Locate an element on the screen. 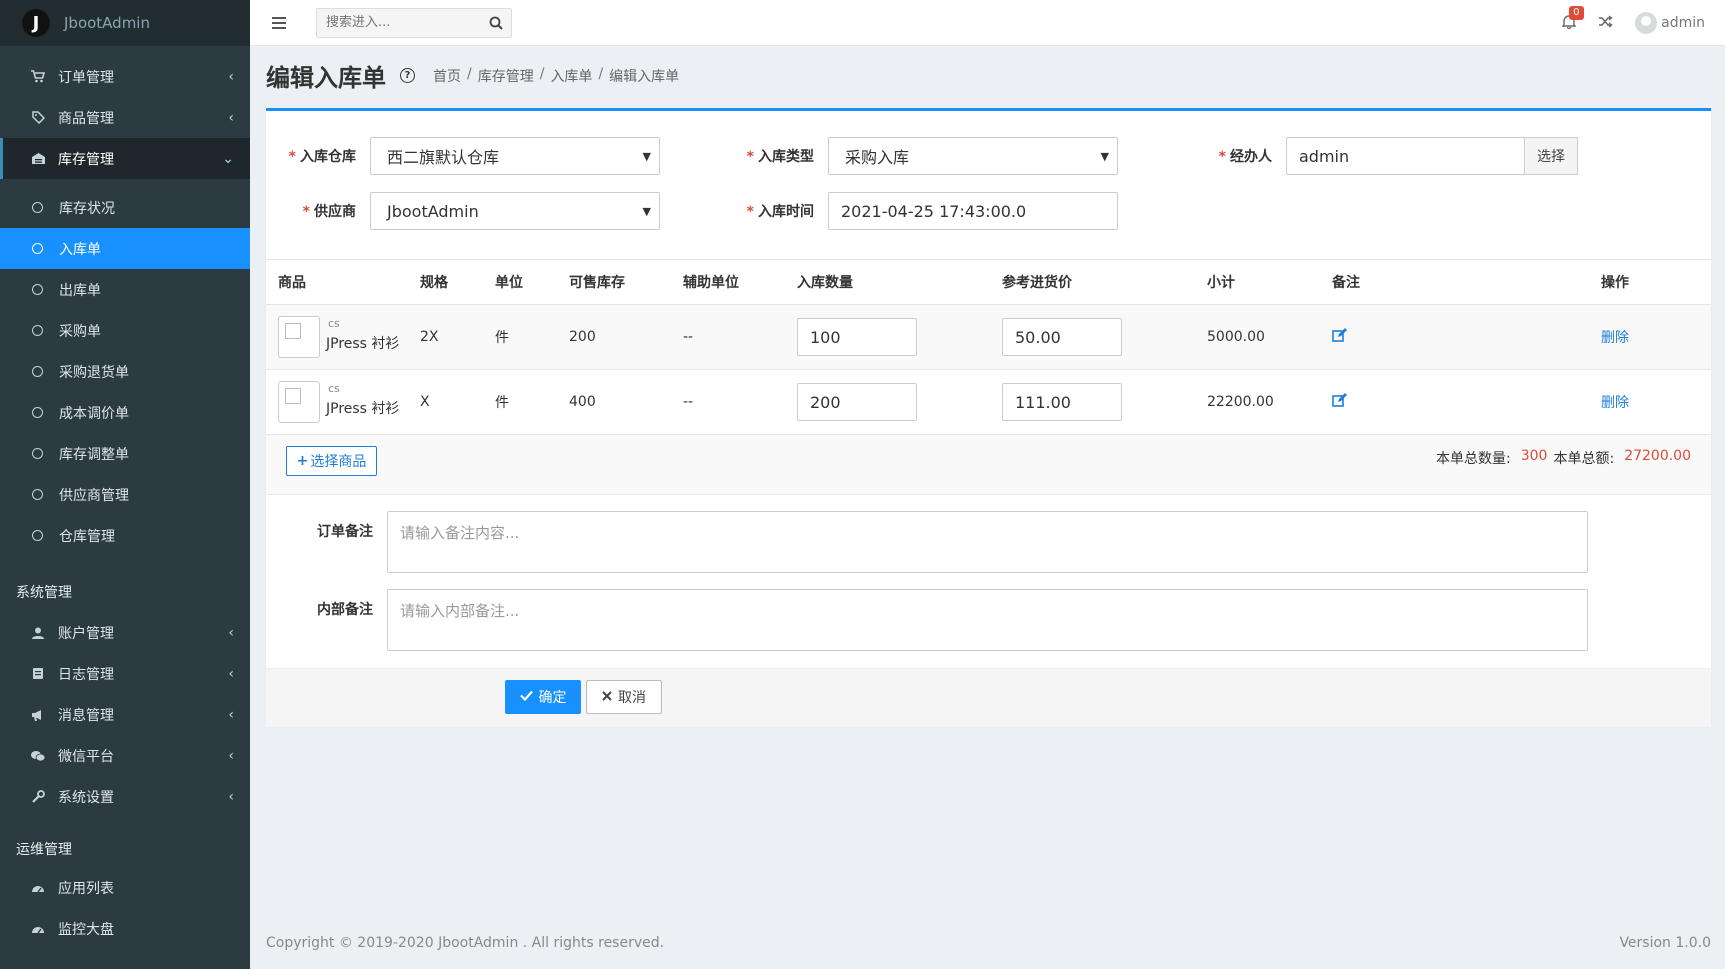 This screenshot has width=1725, height=969. column-header: 商品 is located at coordinates (292, 283).